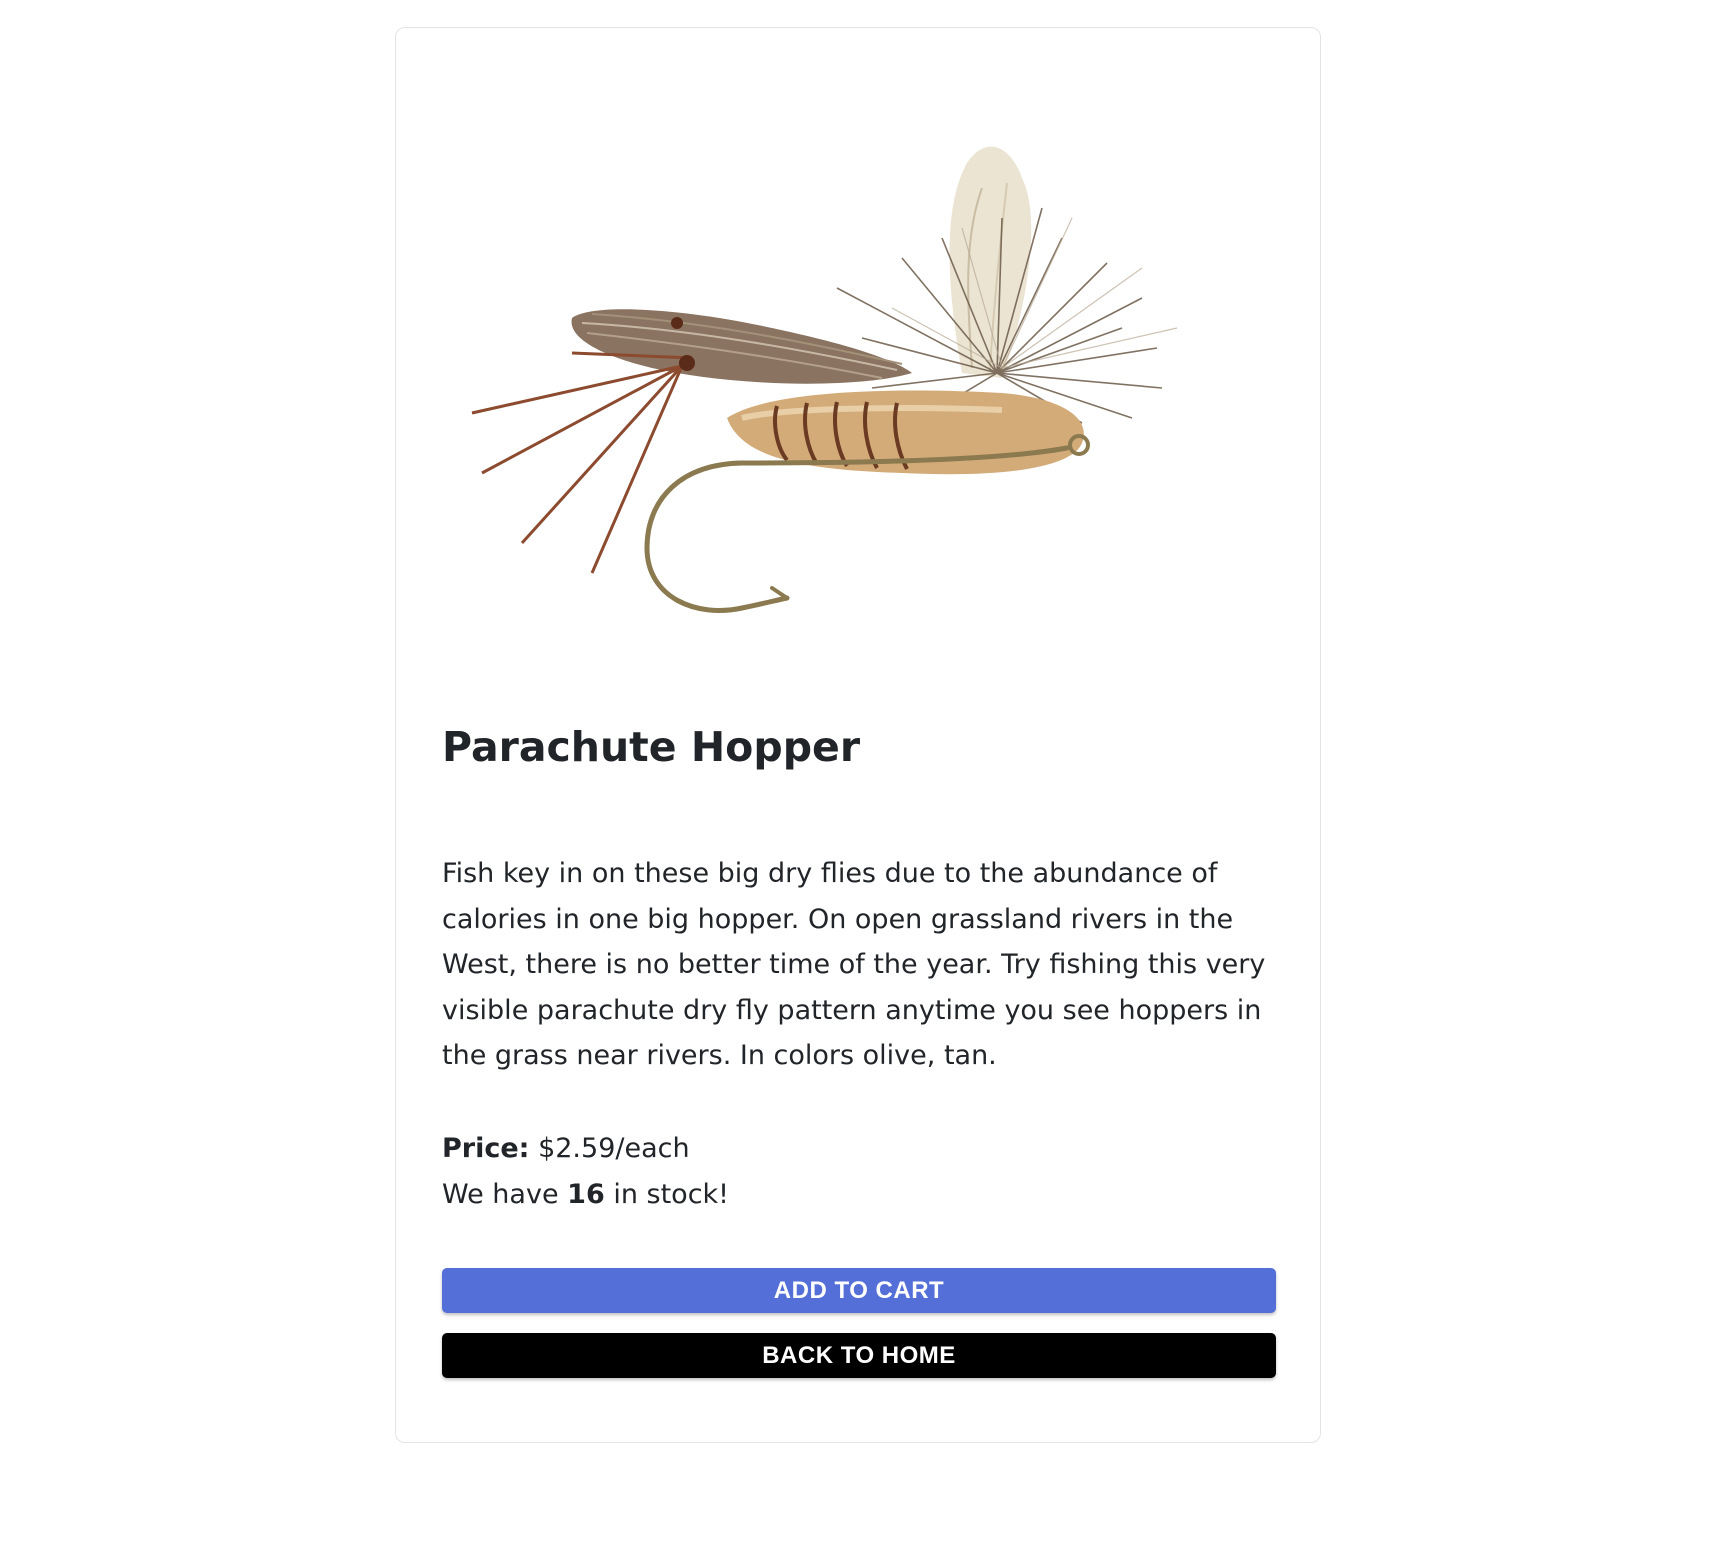 Image resolution: width=1720 pixels, height=1547 pixels. What do you see at coordinates (990, 262) in the screenshot?
I see `fly-wing-post` at bounding box center [990, 262].